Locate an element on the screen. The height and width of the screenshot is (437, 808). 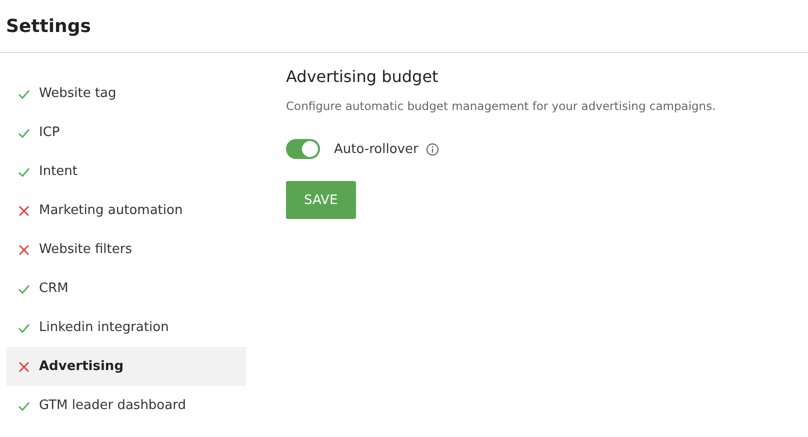
toggle-switch is located at coordinates (303, 149).